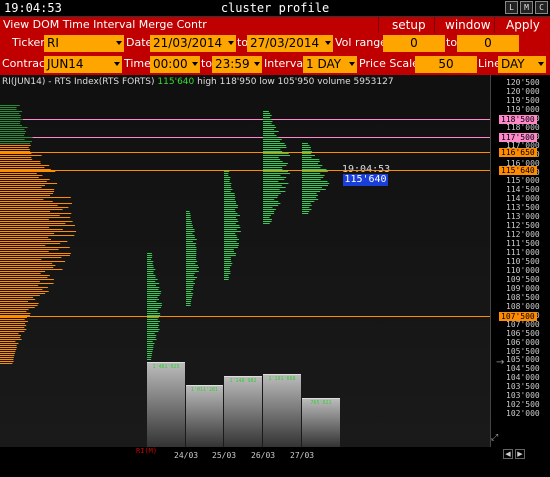  What do you see at coordinates (193, 43) in the screenshot?
I see `date-from-field: 21/03/2014` at bounding box center [193, 43].